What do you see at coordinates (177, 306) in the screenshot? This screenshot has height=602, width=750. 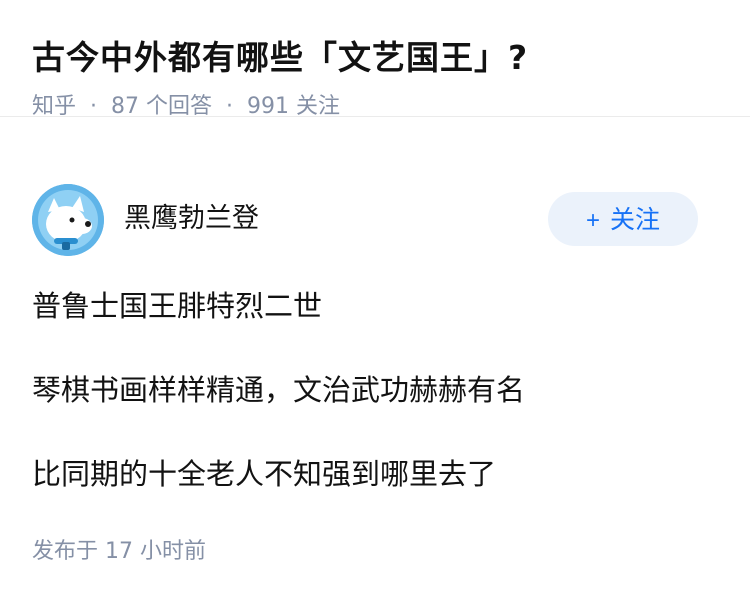 I see `answer-paragraph: 普鲁士国王腓特烈二世` at bounding box center [177, 306].